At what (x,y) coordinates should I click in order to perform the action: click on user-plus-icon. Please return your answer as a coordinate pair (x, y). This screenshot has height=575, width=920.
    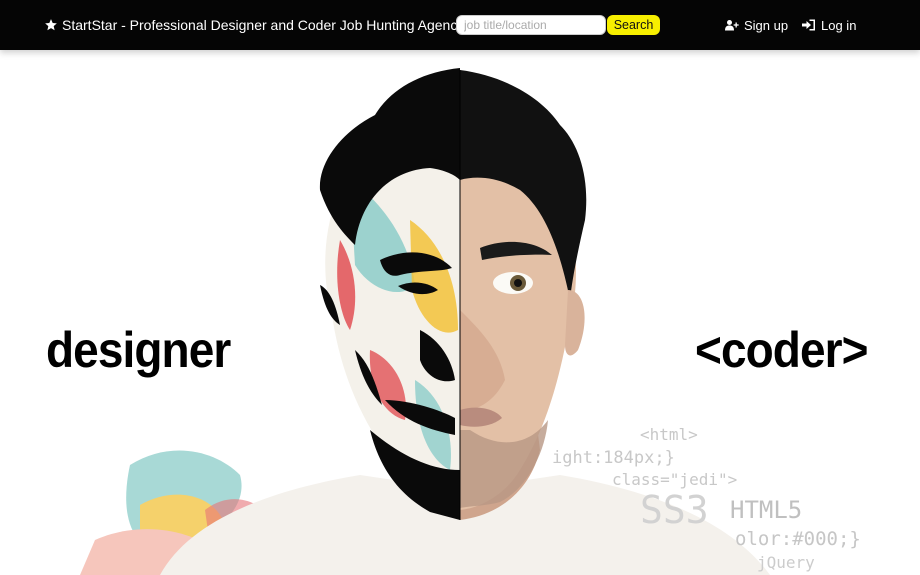
    Looking at the image, I should click on (732, 25).